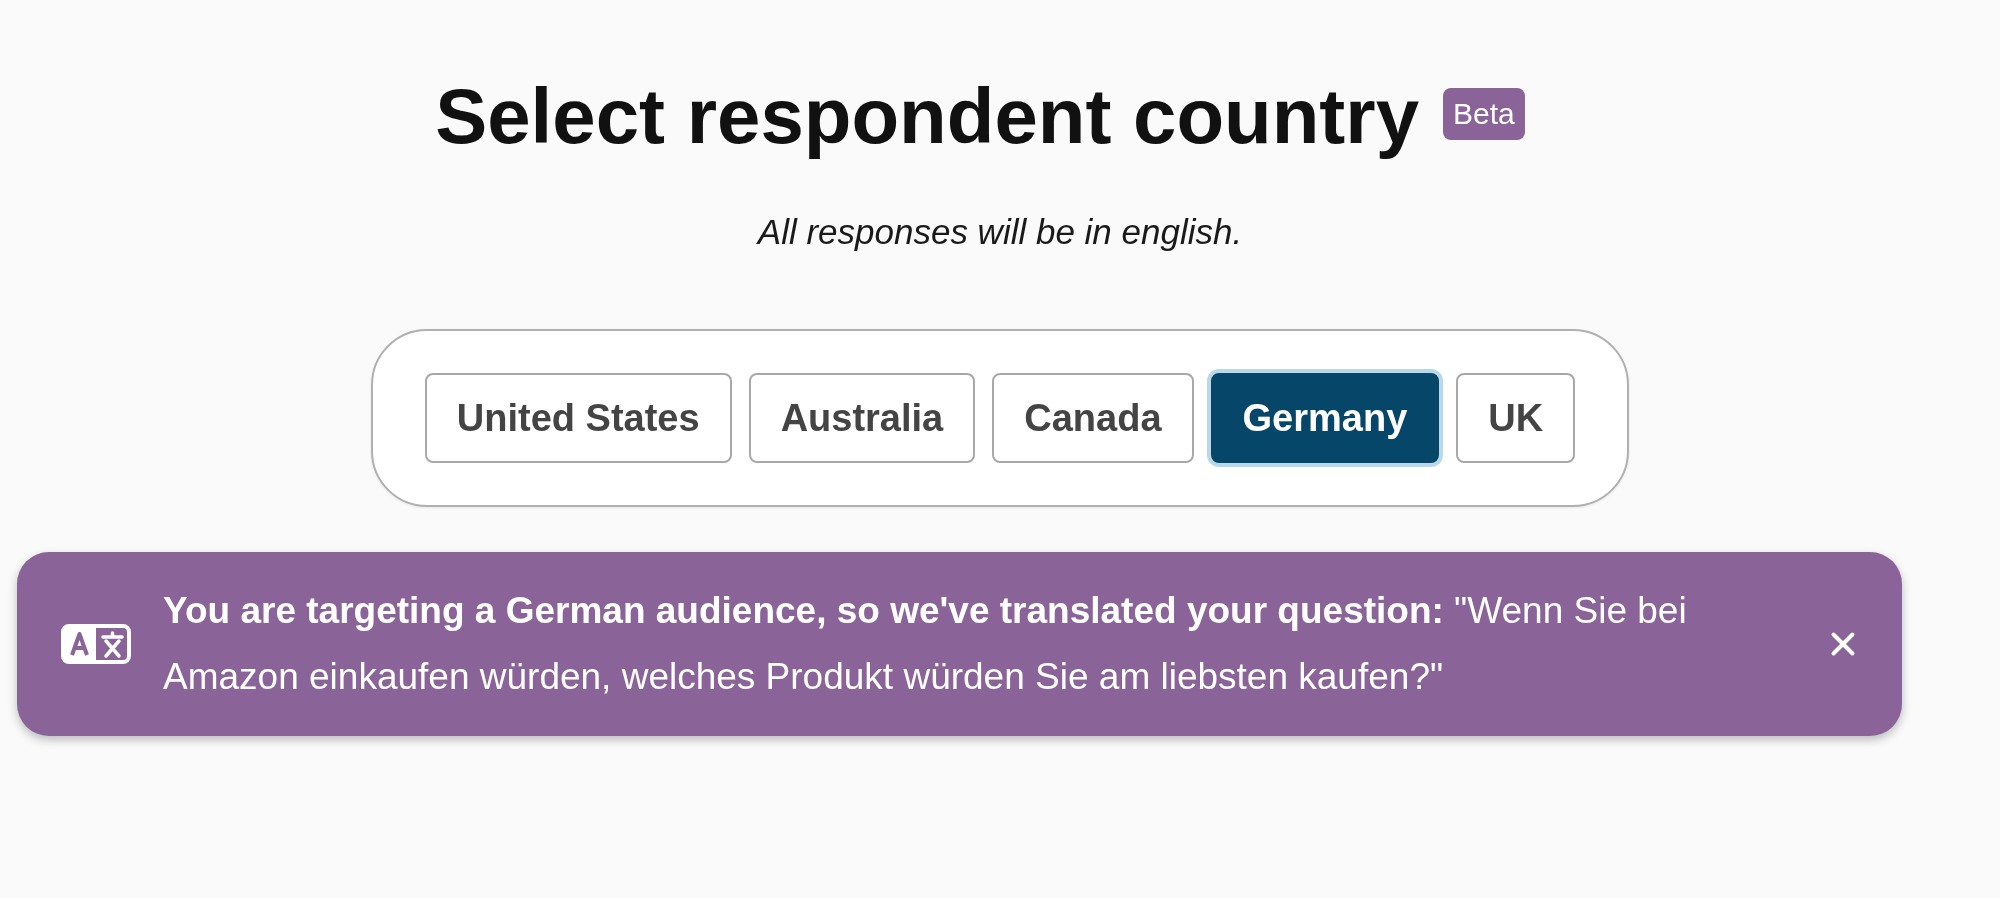 The width and height of the screenshot is (2000, 898). I want to click on country-button: Canada, so click(1093, 418).